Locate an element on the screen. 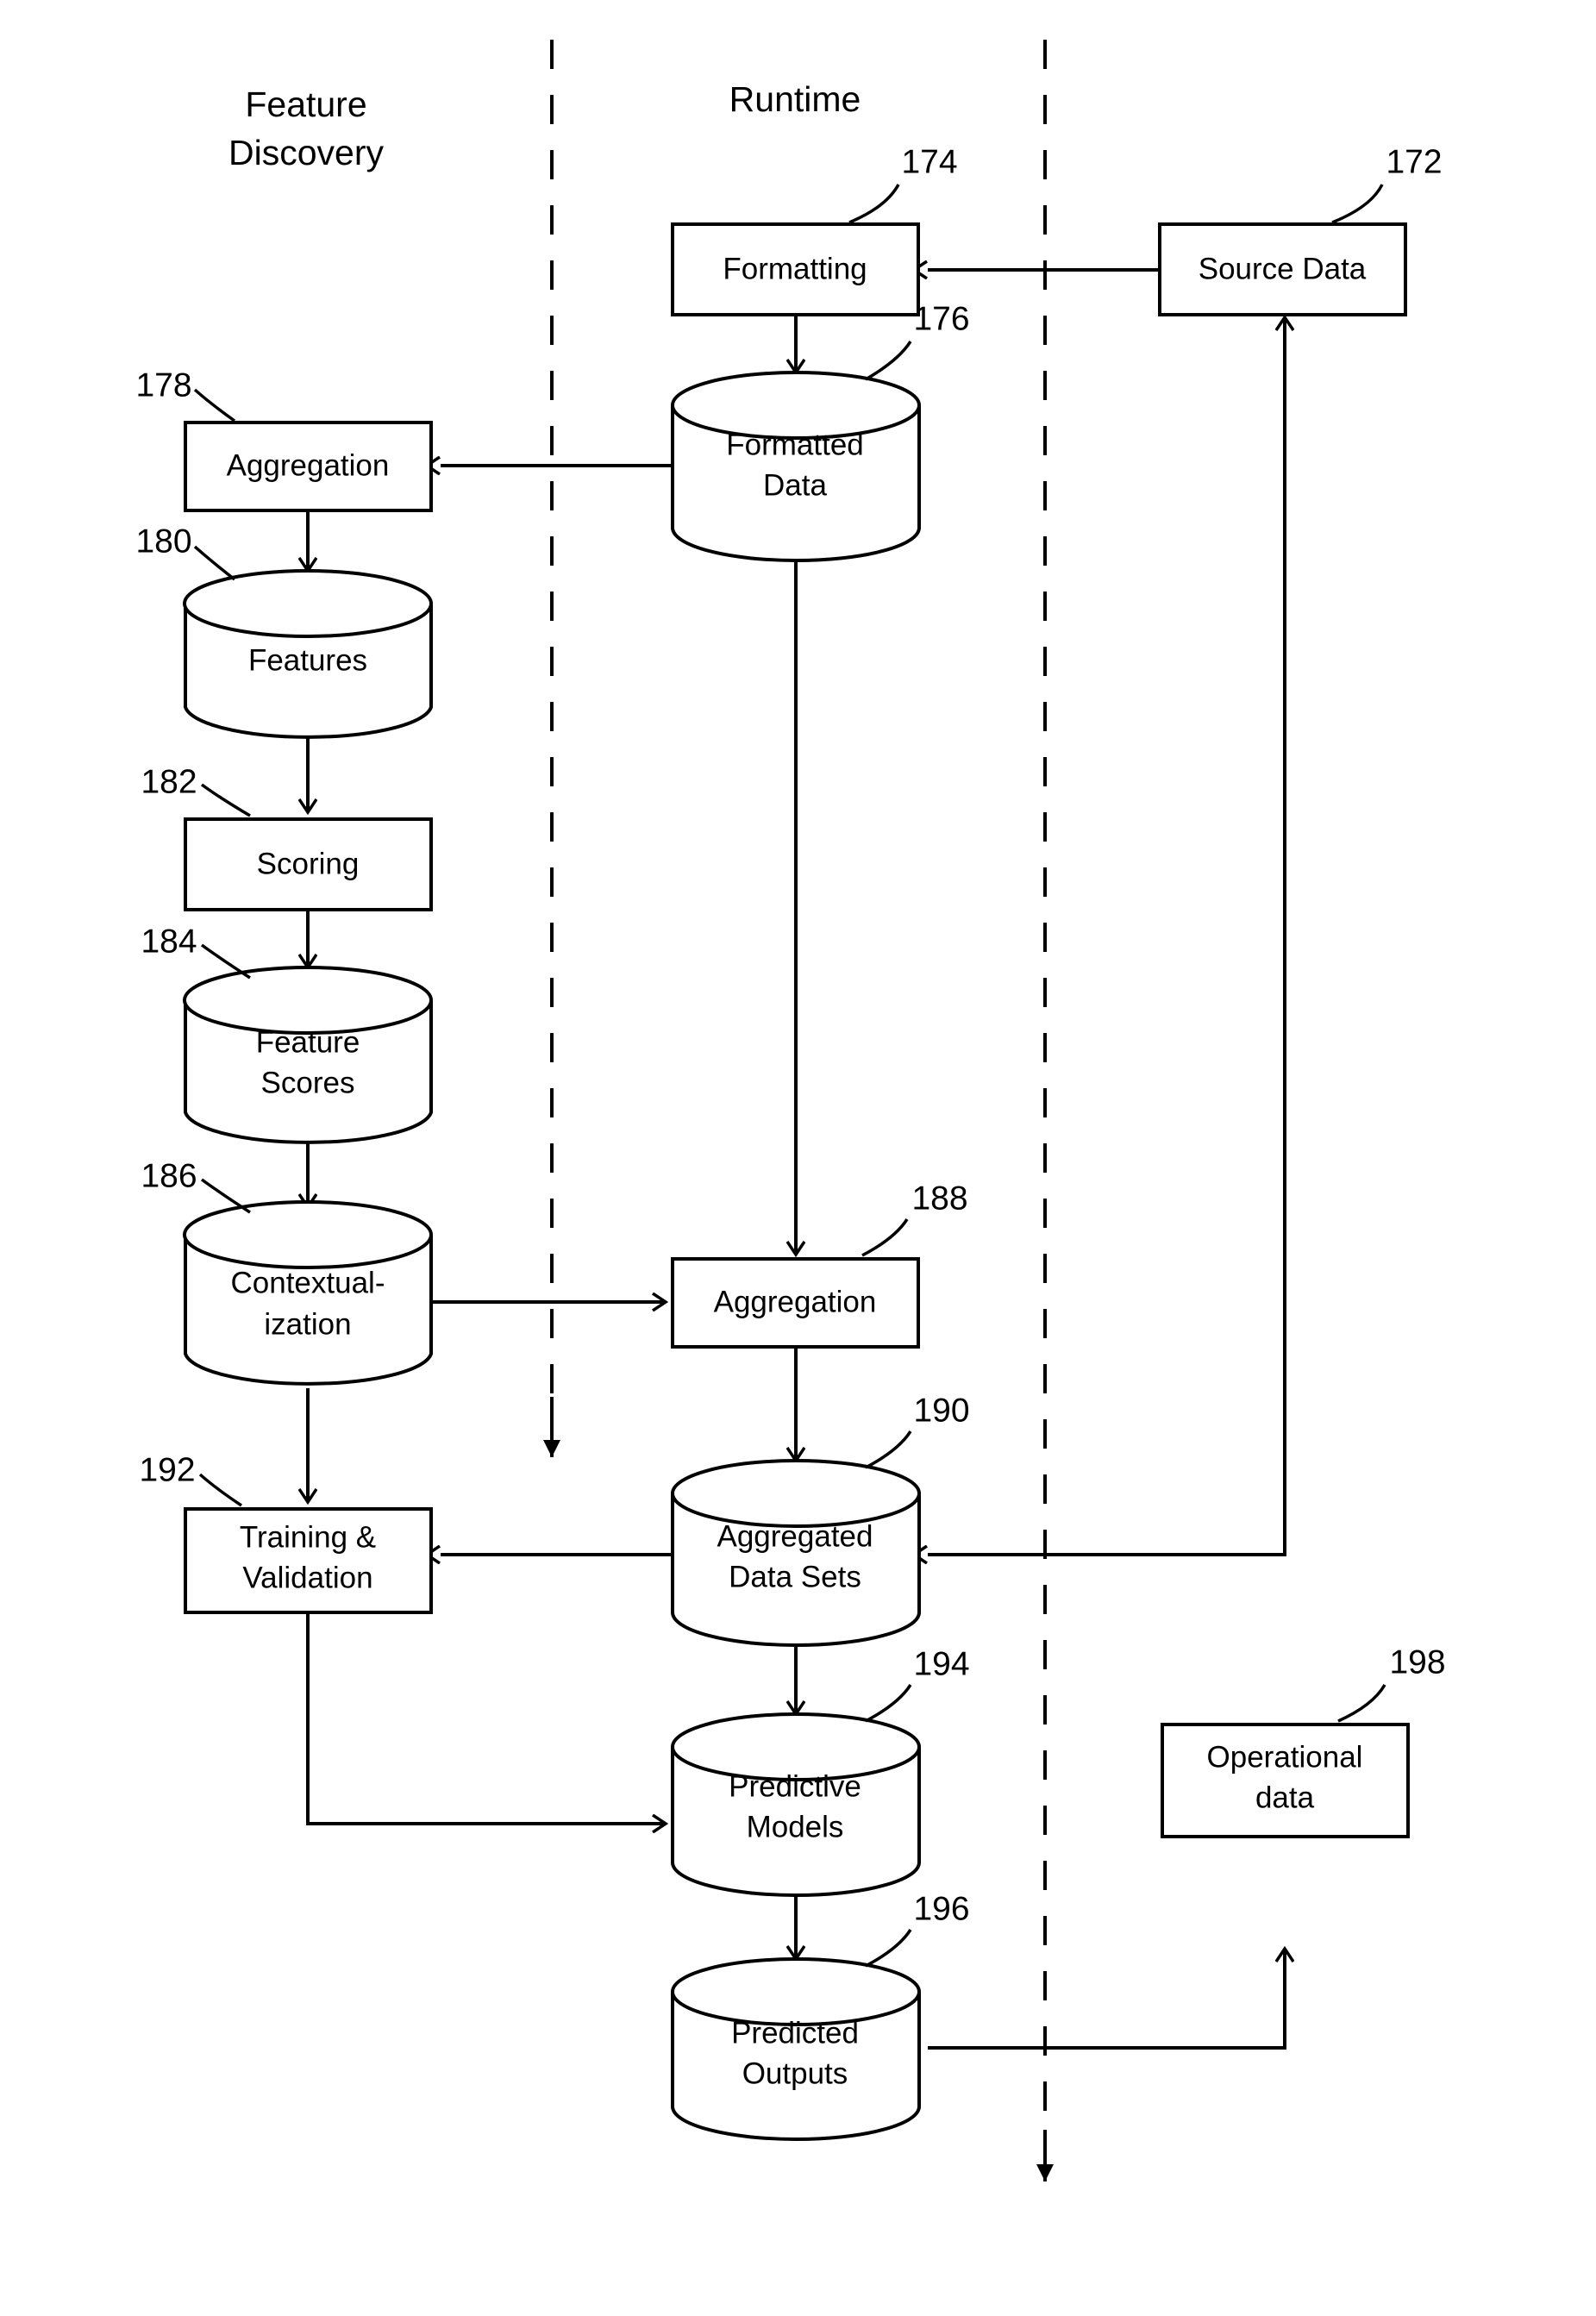  ref-186: 186 is located at coordinates (169, 1175).